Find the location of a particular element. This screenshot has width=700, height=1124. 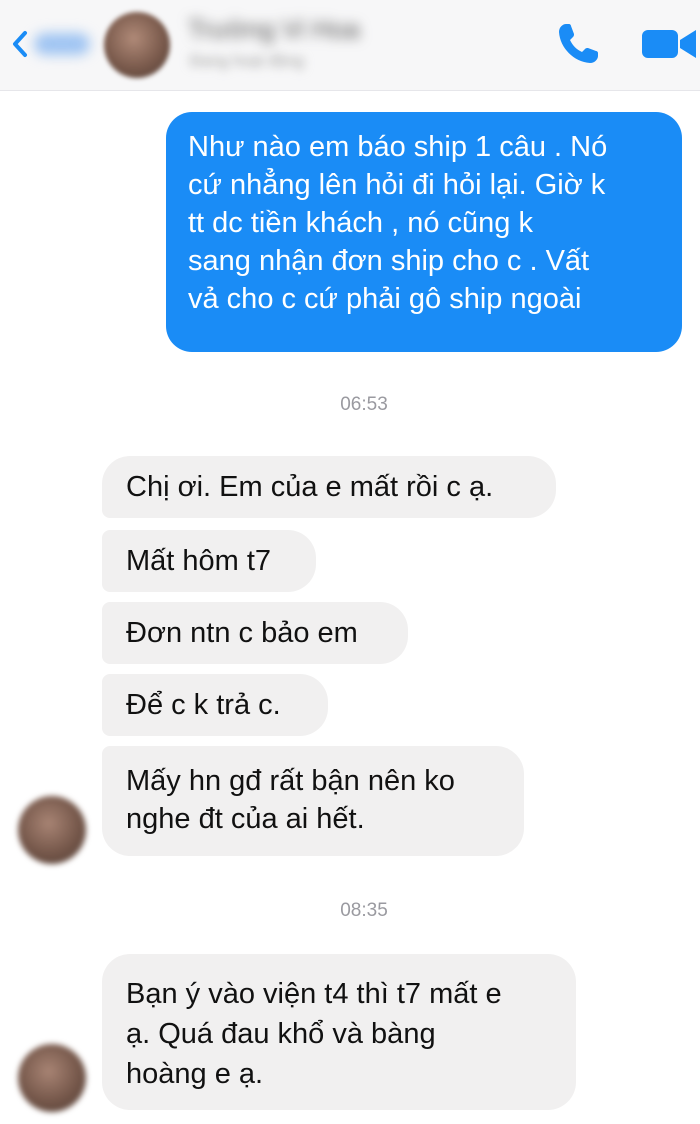

message-line: sang nhận đơn ship cho c . Vất is located at coordinates (389, 261).